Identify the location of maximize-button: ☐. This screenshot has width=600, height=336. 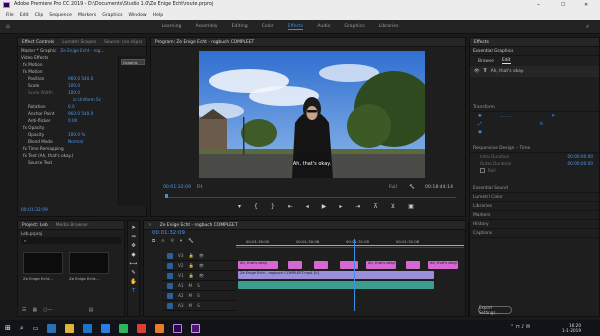
(563, 5).